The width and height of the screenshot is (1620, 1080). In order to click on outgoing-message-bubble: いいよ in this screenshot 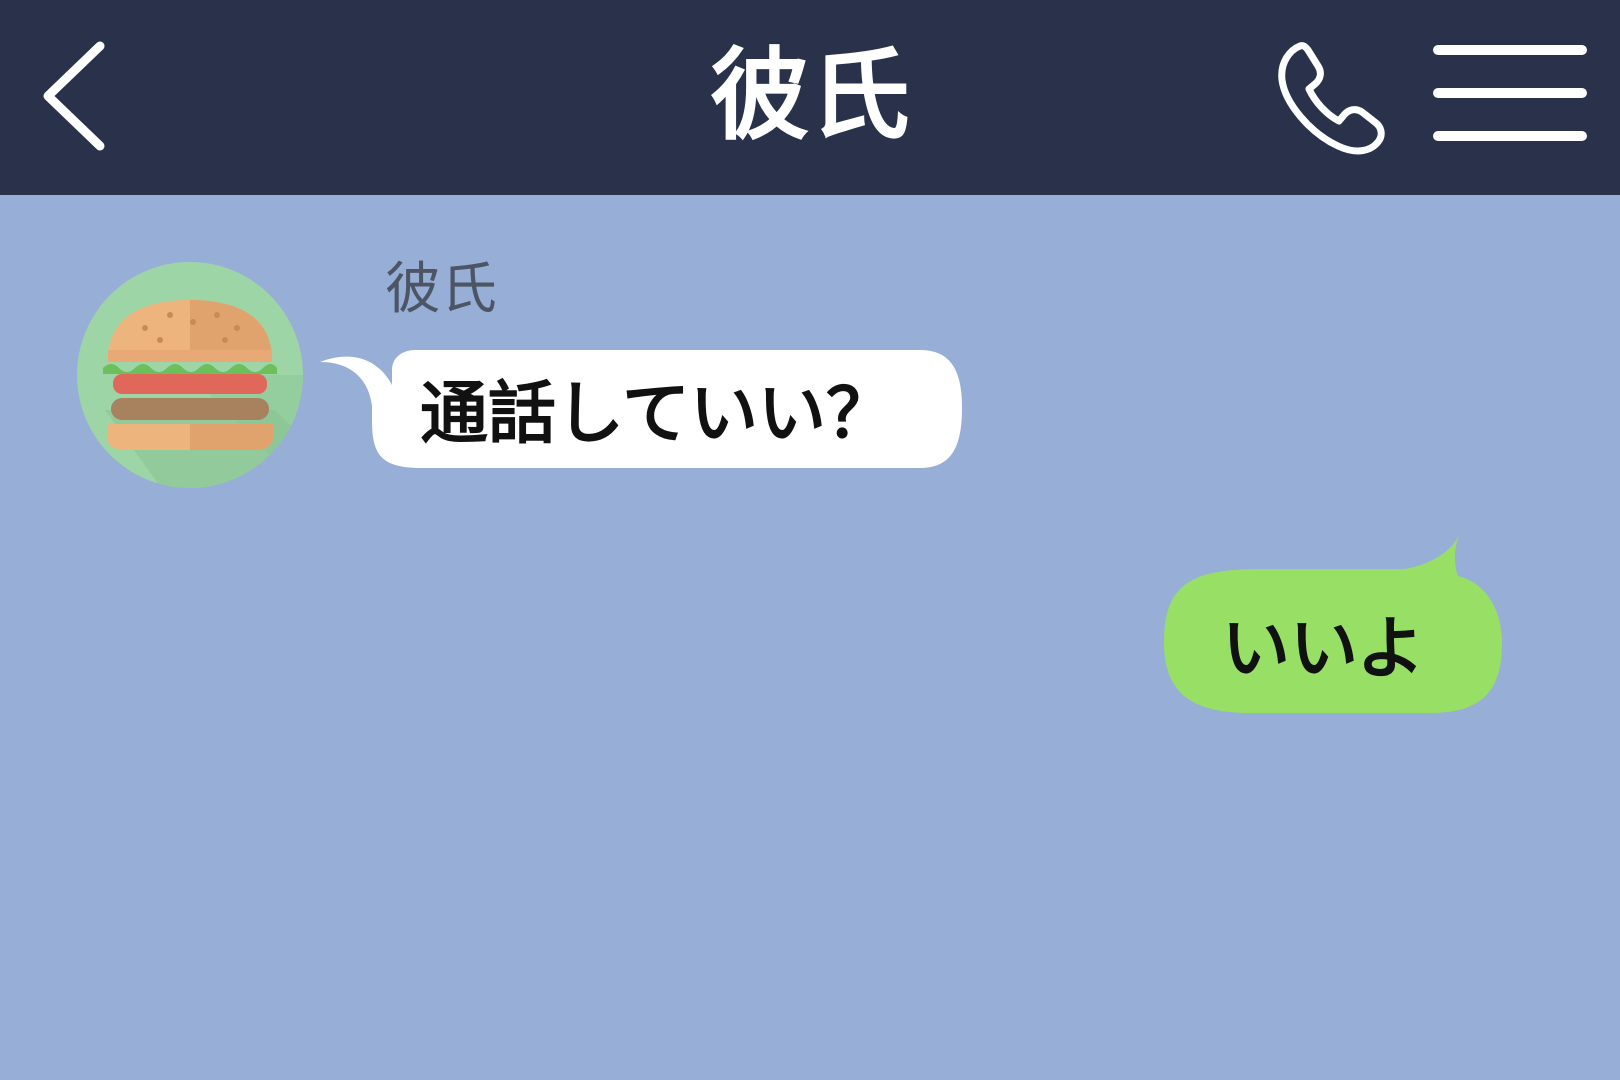, I will do `click(1340, 630)`.